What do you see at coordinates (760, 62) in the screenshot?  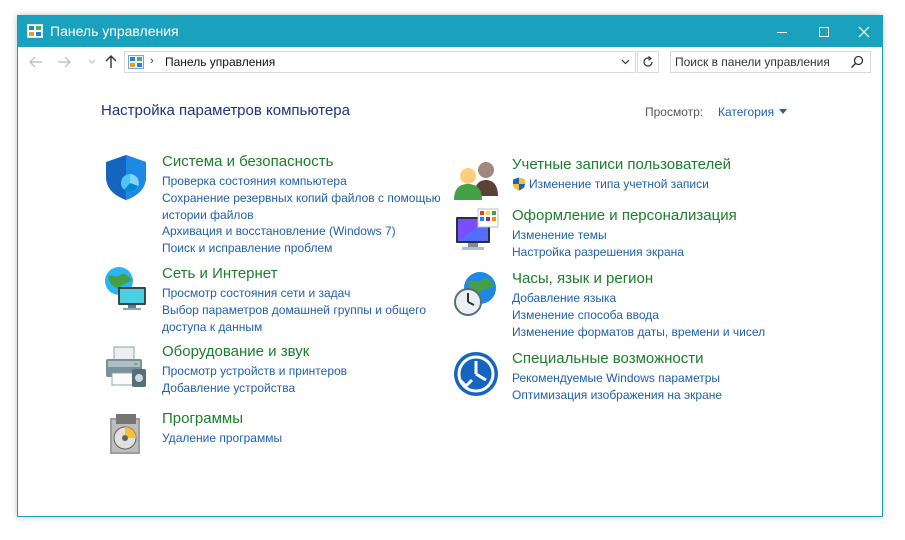 I see `search-input` at bounding box center [760, 62].